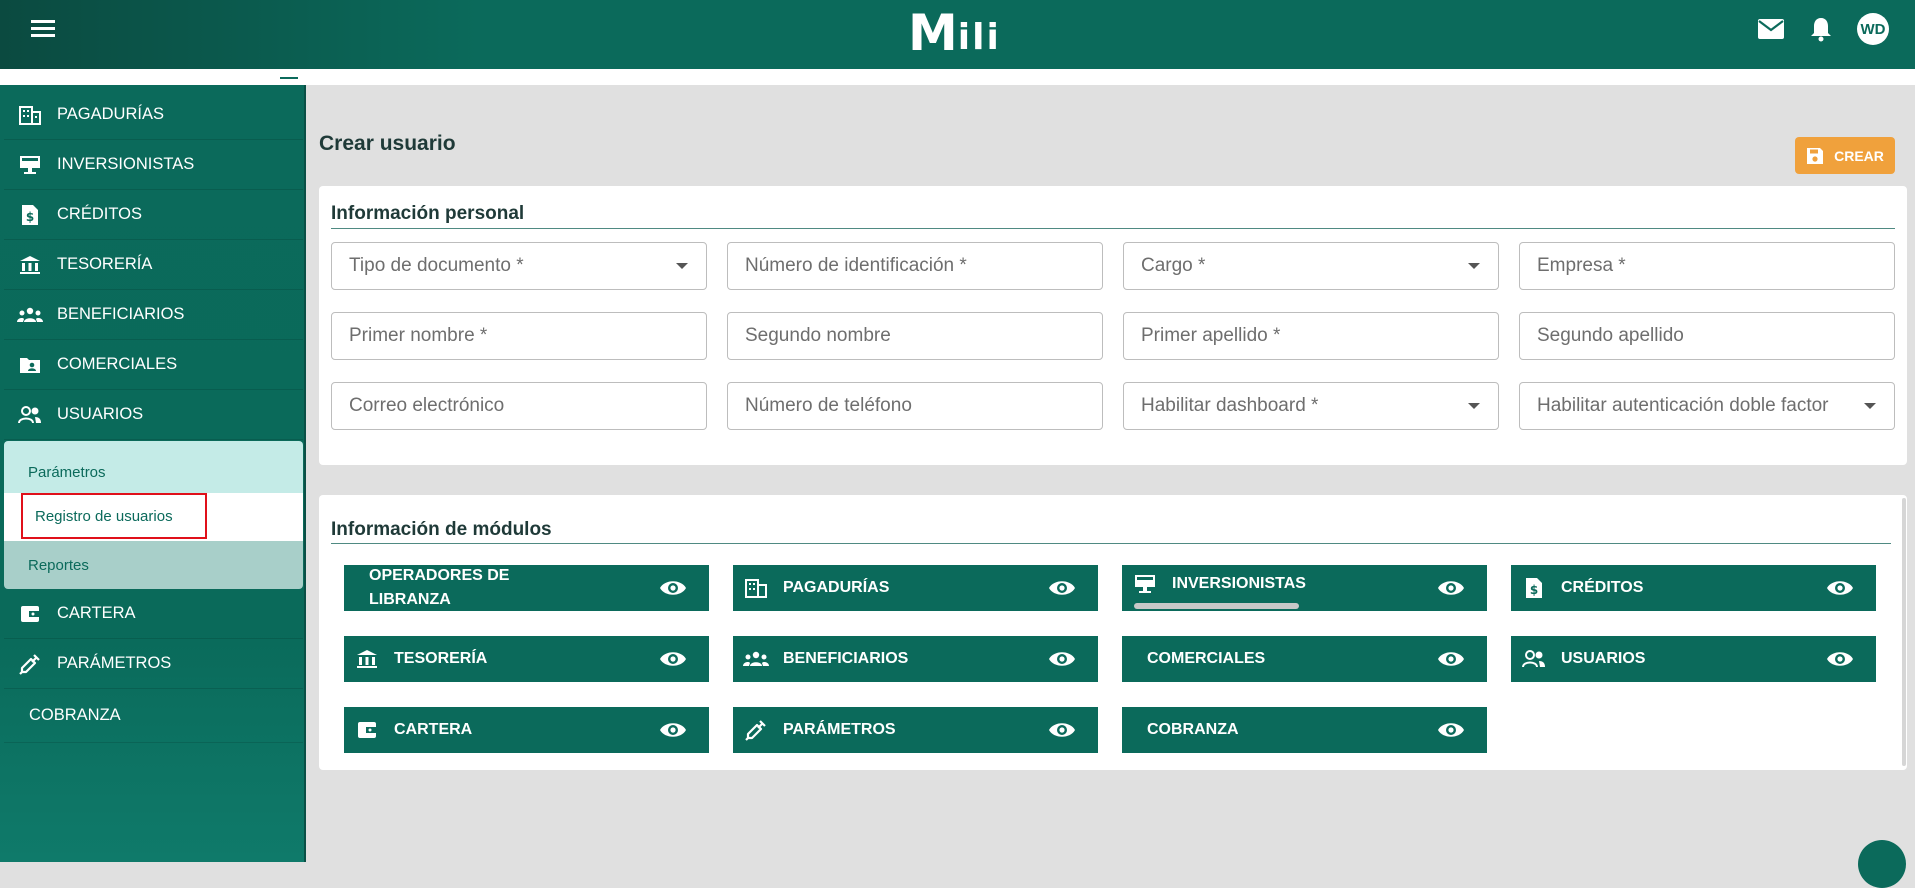  What do you see at coordinates (114, 516) in the screenshot?
I see `submenu-item-registro-de-usuarios: Registro de usuarios` at bounding box center [114, 516].